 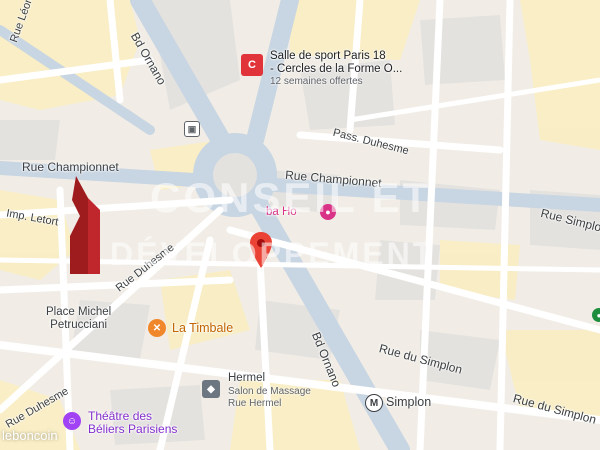 I want to click on hermel-subtitle: Salon de Massage Rue Hermel, so click(x=269, y=397).